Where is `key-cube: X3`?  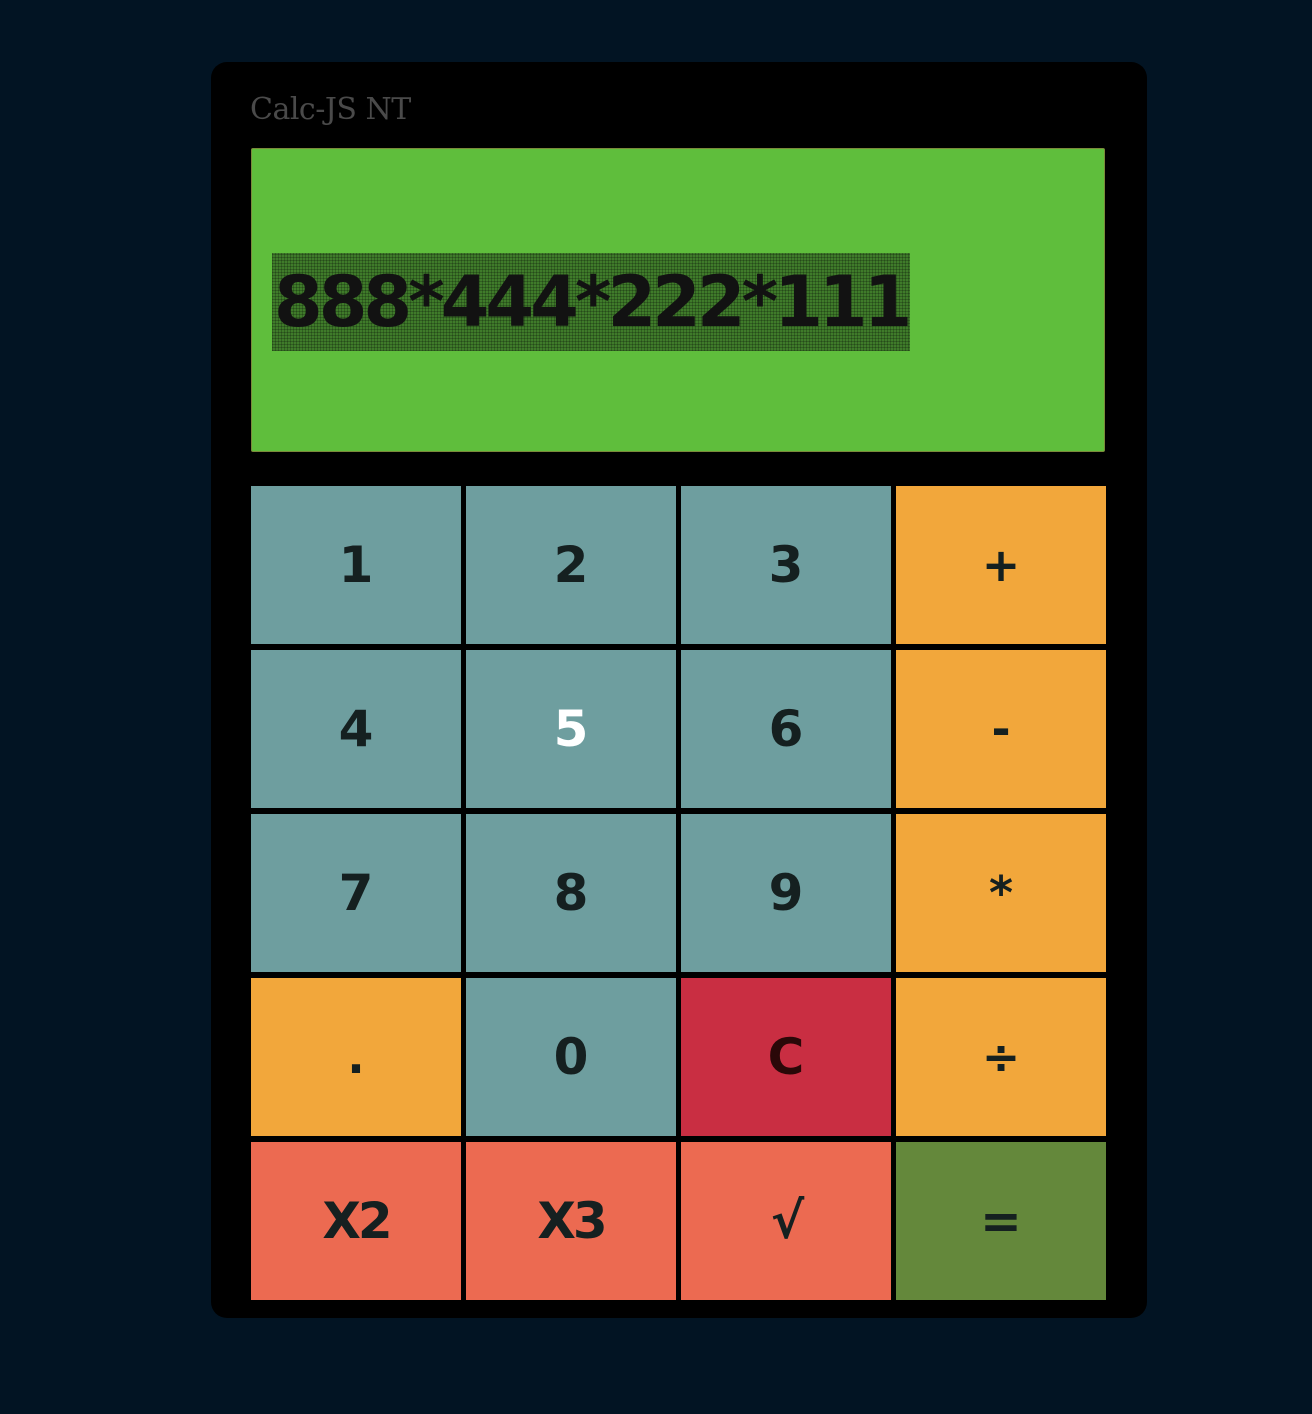
key-cube: X3 is located at coordinates (571, 1221).